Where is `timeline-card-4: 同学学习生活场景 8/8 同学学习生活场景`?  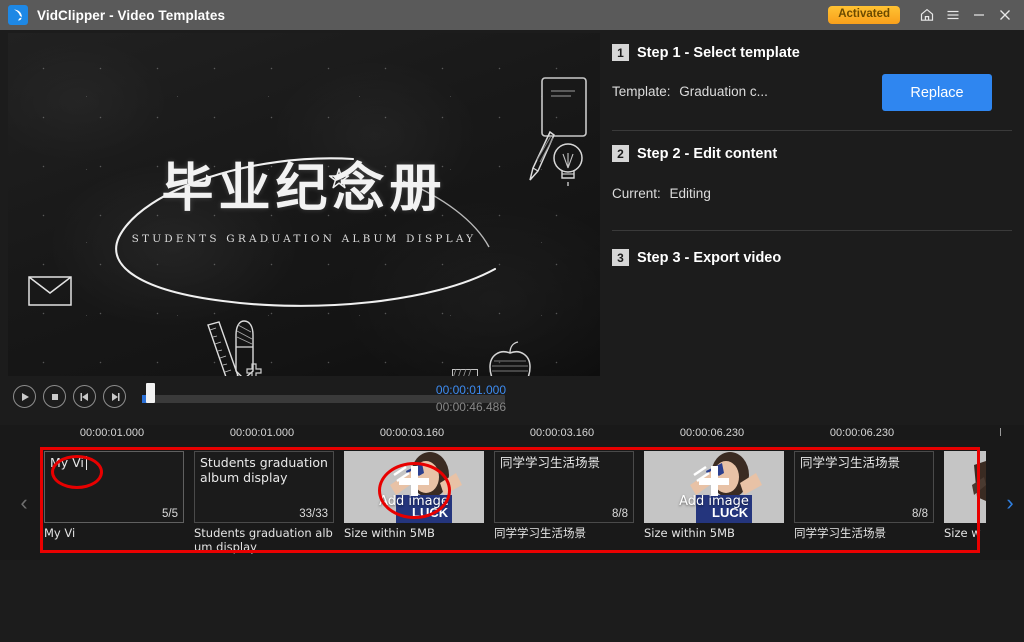
timeline-card-4: 同学学习生活场景 8/8 同学学习生活场景 is located at coordinates (564, 495).